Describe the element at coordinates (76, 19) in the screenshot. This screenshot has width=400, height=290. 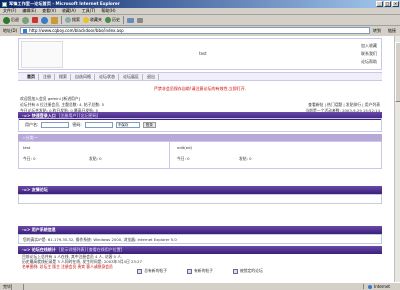
I see `search-label: 搜索` at that location.